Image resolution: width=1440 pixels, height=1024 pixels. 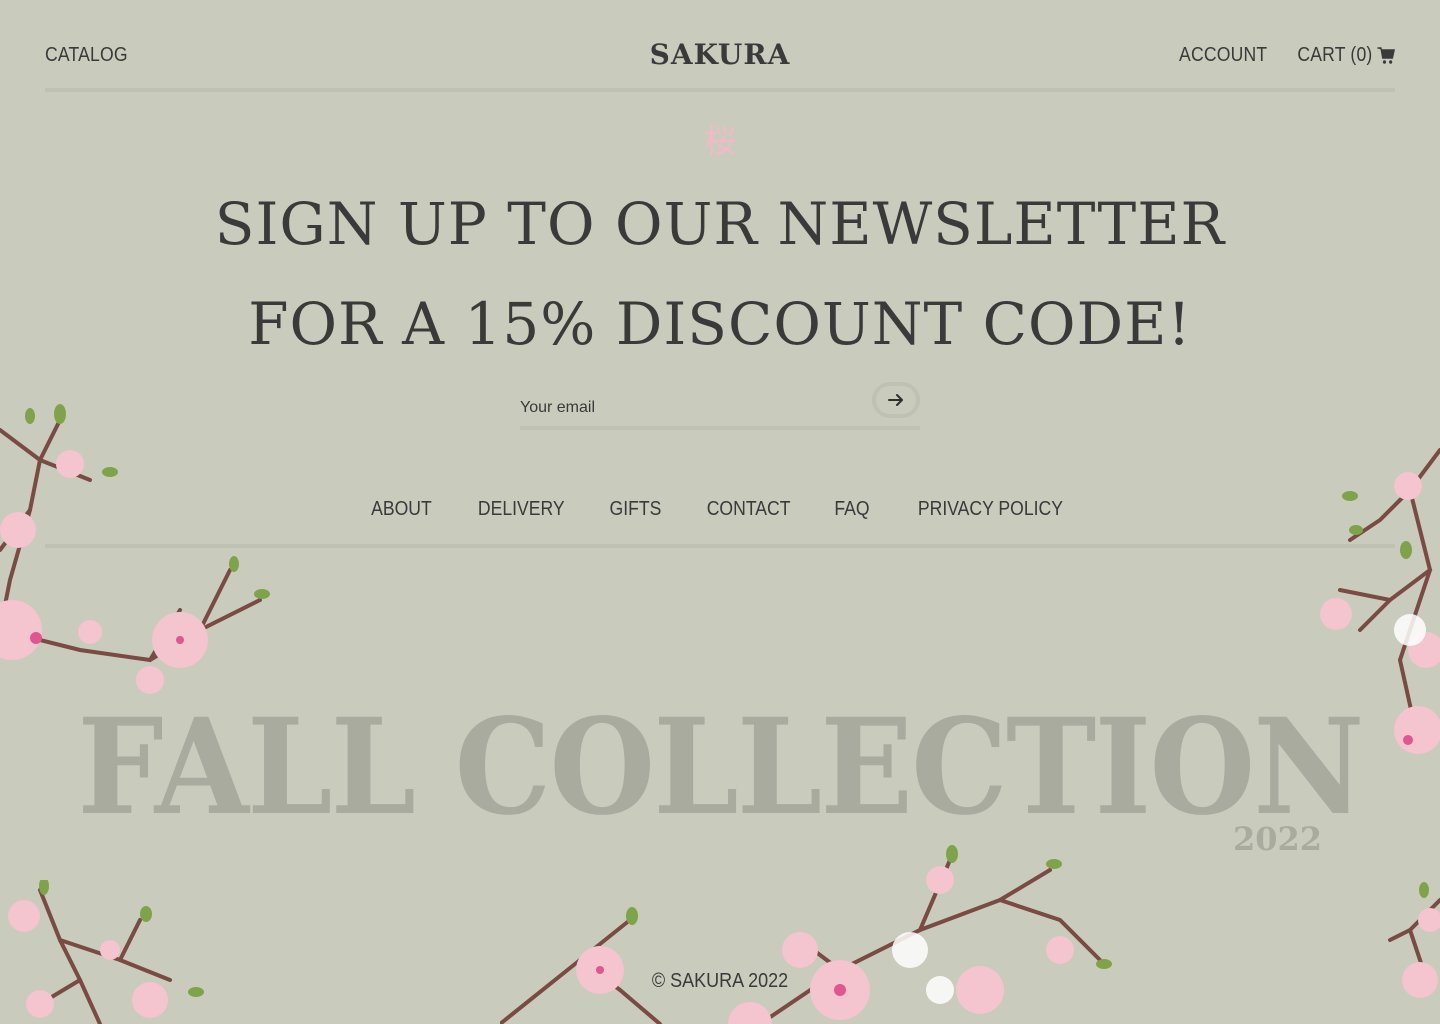 I want to click on email-input, so click(x=690, y=408).